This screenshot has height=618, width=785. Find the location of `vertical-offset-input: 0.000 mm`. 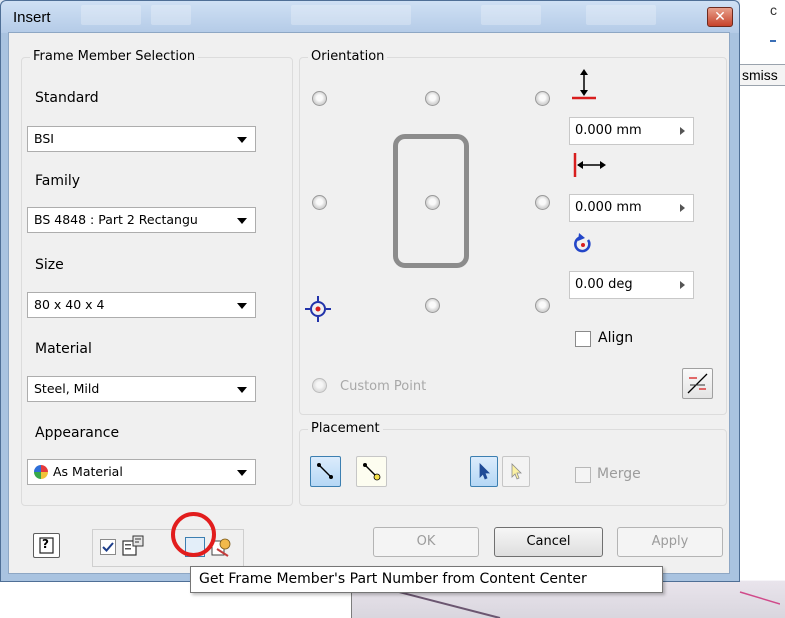

vertical-offset-input: 0.000 mm is located at coordinates (631, 131).